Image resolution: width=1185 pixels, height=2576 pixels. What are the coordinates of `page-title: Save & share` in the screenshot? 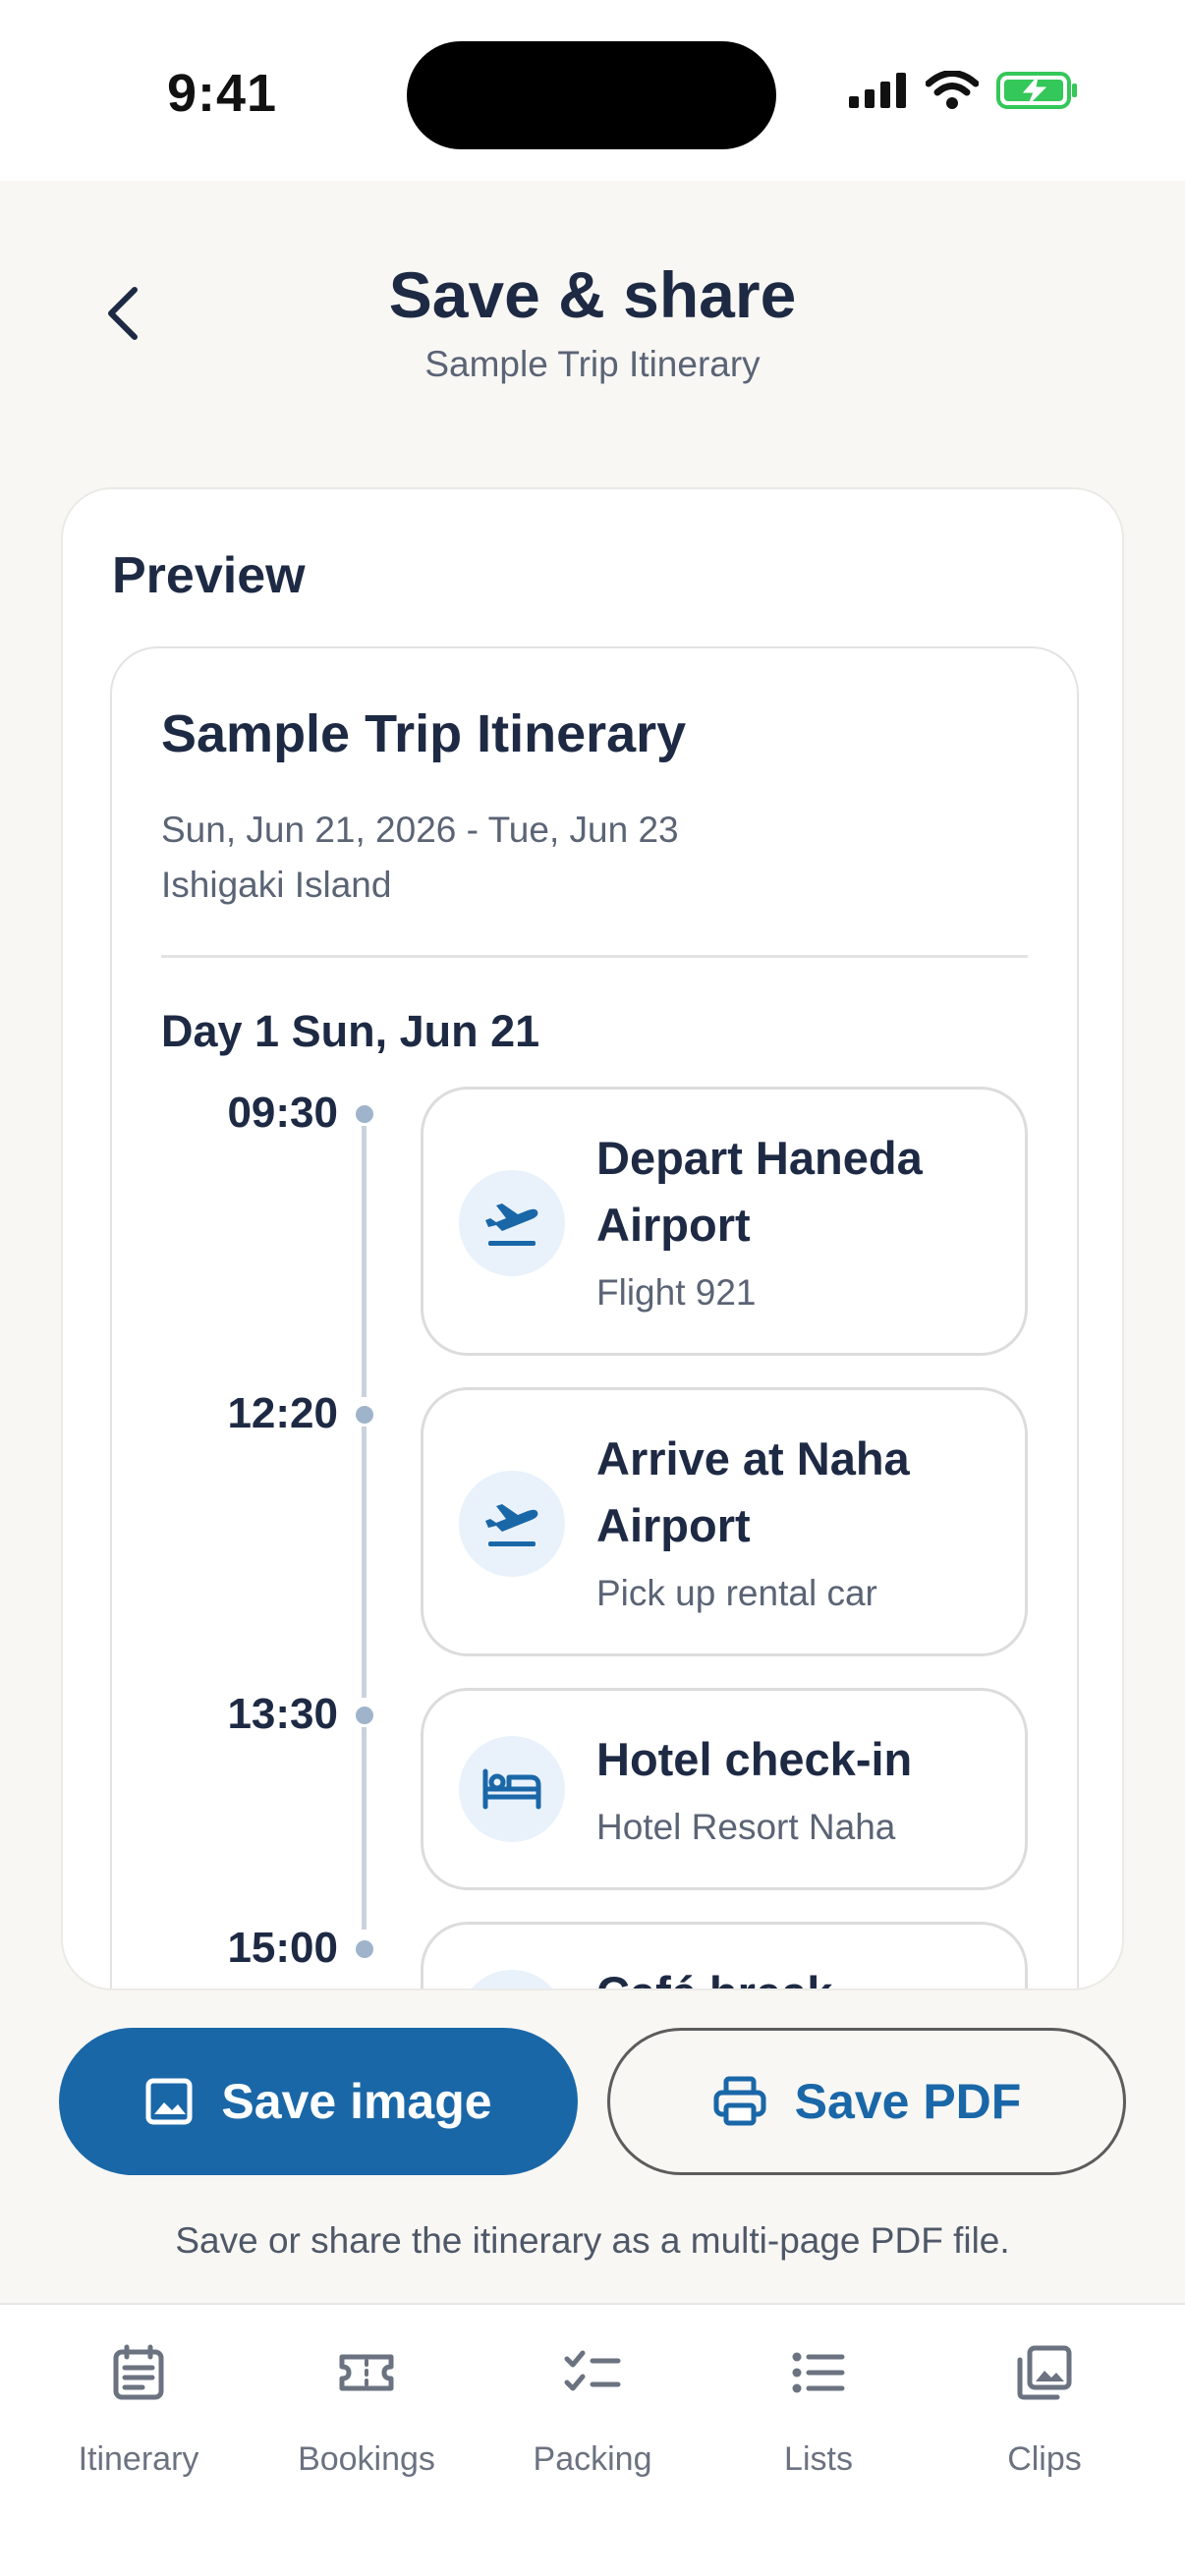 It's located at (592, 294).